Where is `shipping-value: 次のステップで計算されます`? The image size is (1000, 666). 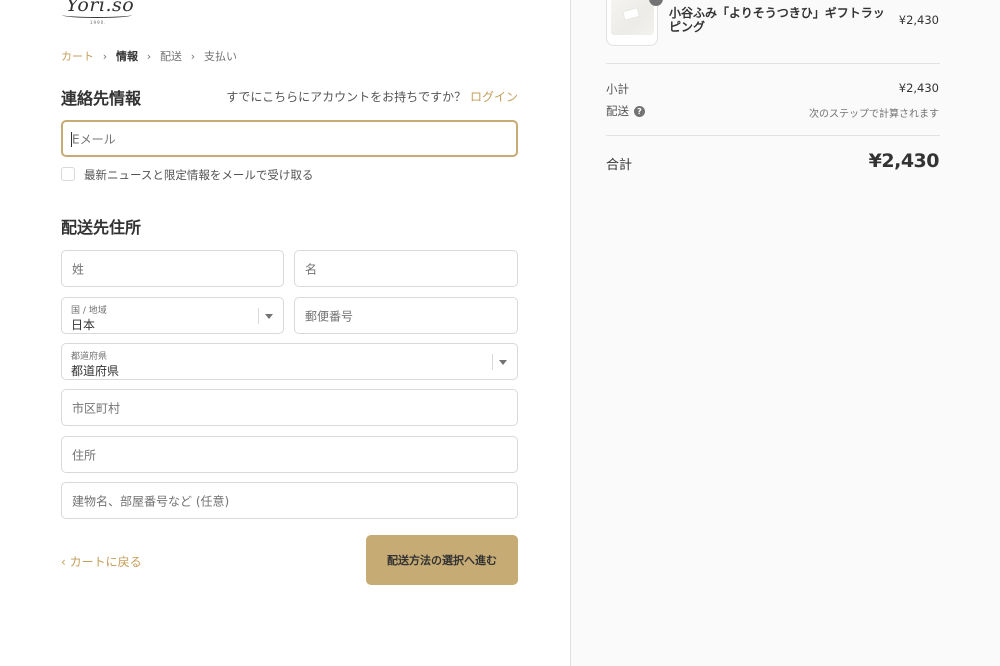 shipping-value: 次のステップで計算されます is located at coordinates (874, 114).